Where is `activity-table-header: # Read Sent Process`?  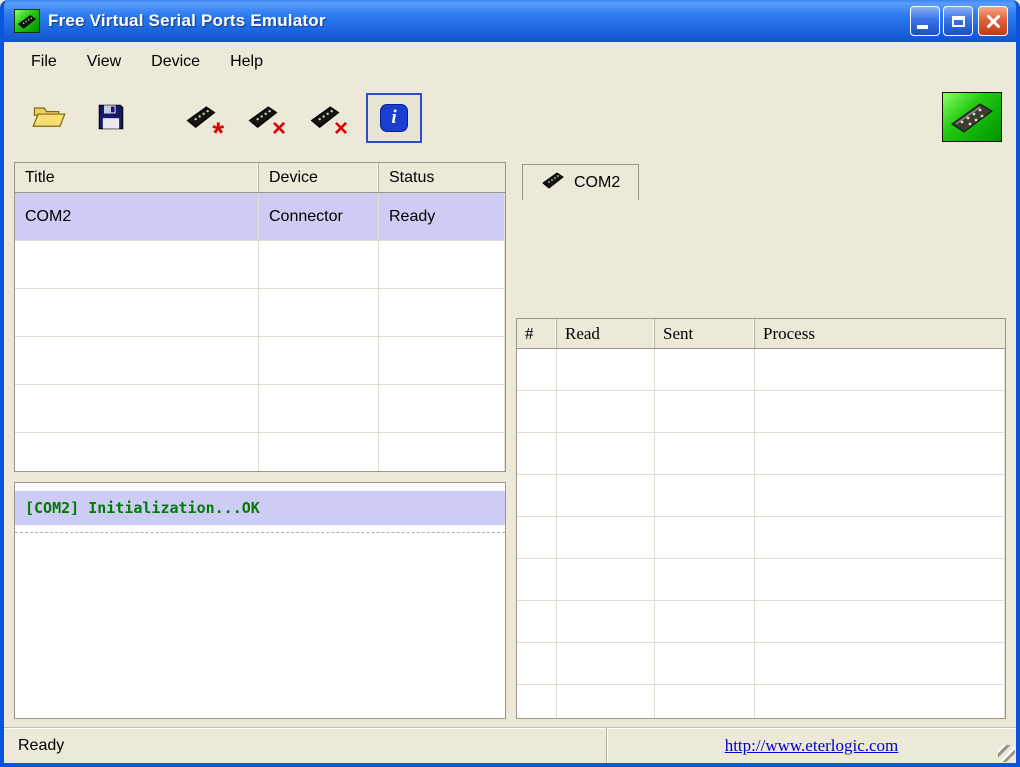 activity-table-header: # Read Sent Process is located at coordinates (761, 334).